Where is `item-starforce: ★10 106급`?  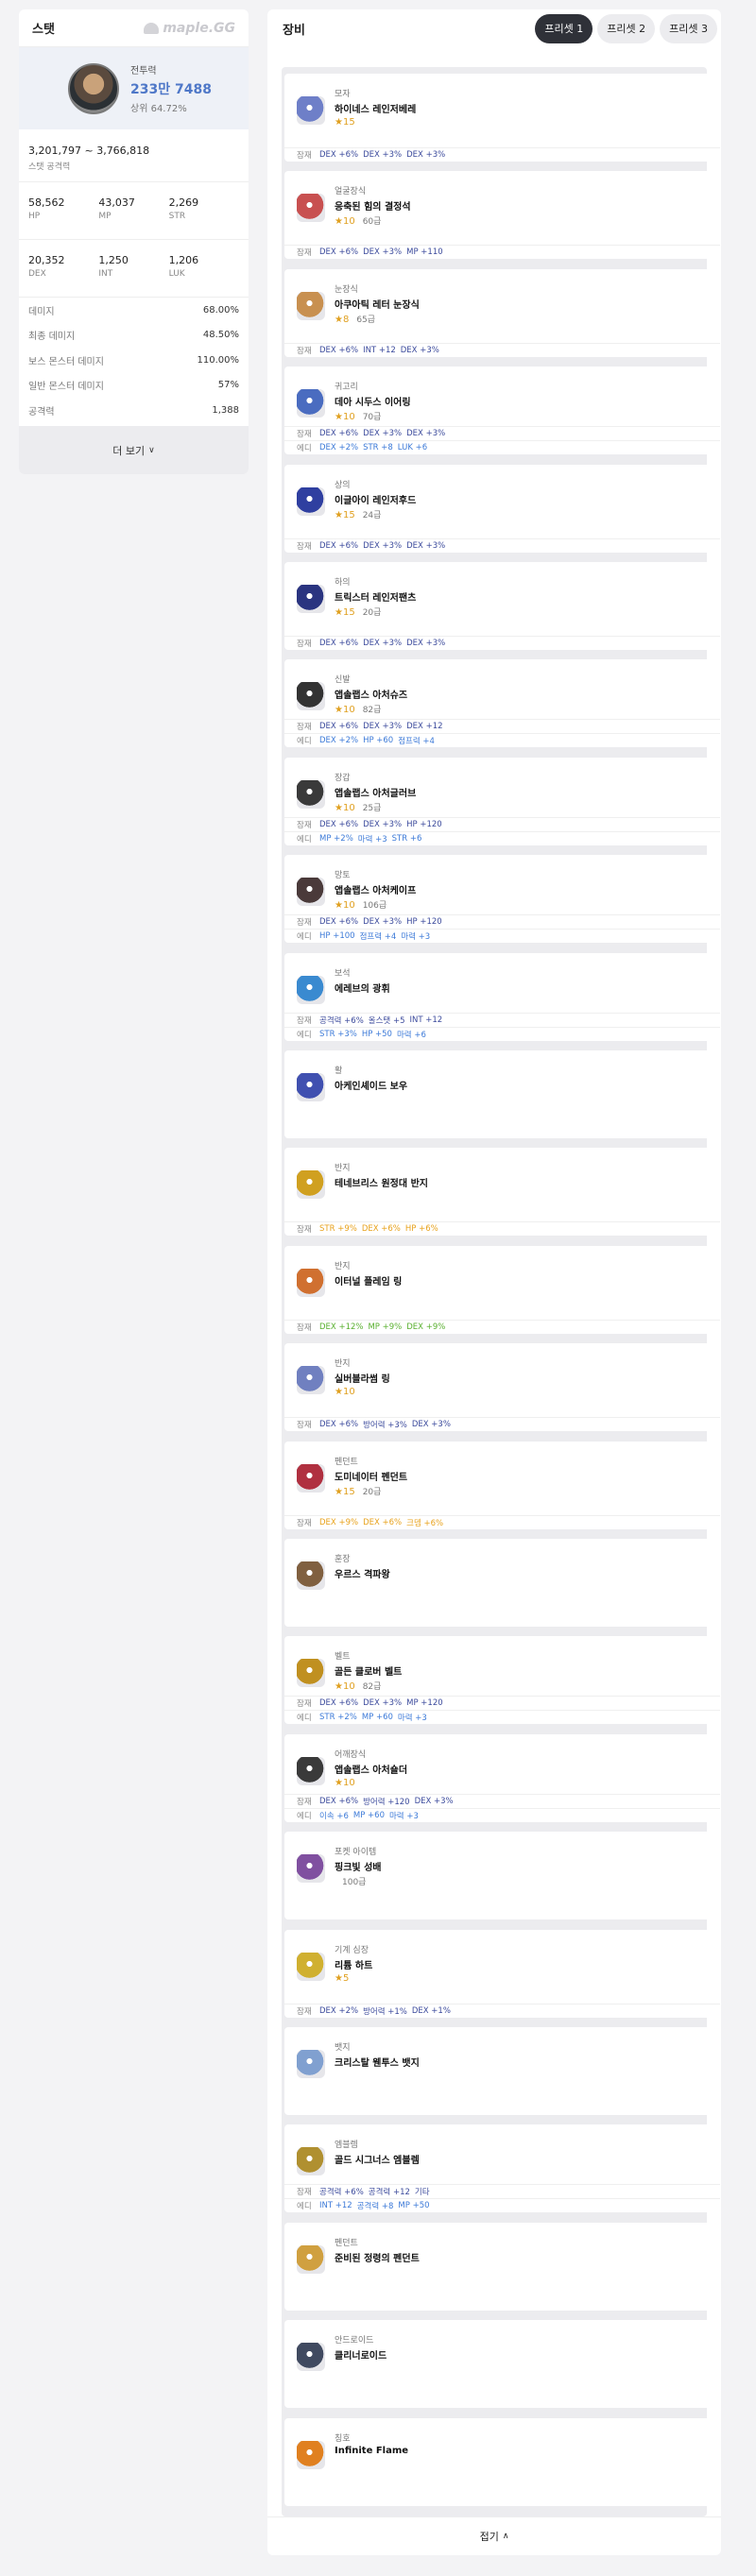
item-starforce: ★10 106급 is located at coordinates (361, 905).